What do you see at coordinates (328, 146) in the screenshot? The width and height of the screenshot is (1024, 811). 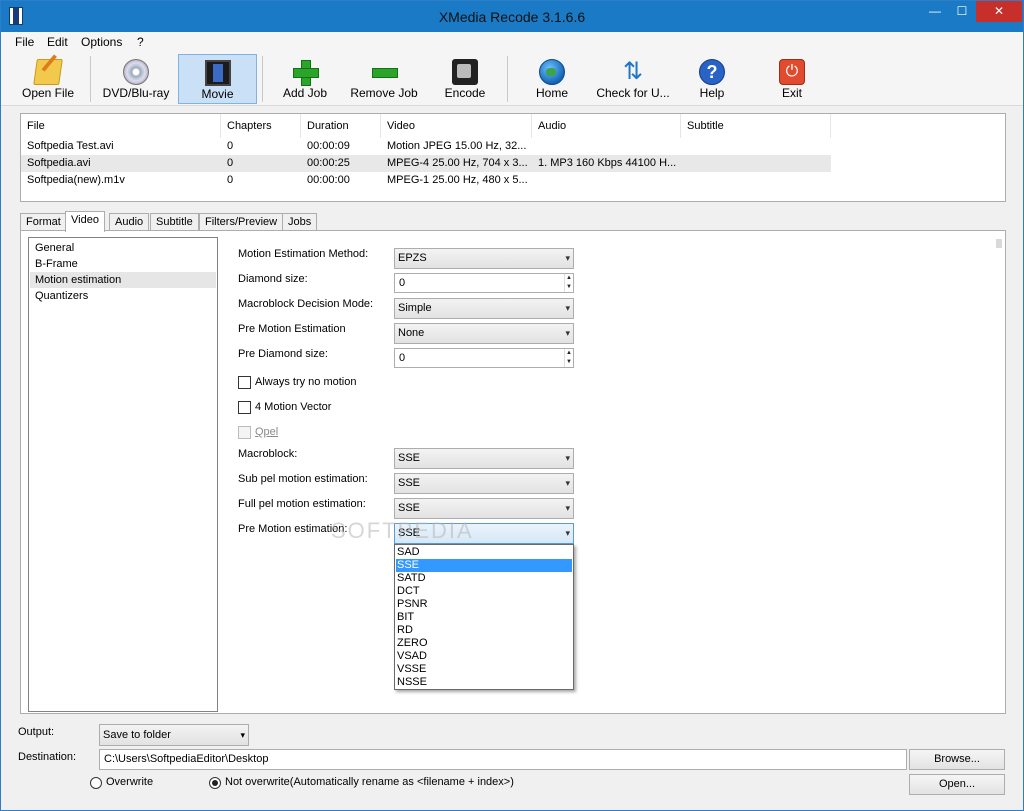 I see `cell-duration: 00:00:09` at bounding box center [328, 146].